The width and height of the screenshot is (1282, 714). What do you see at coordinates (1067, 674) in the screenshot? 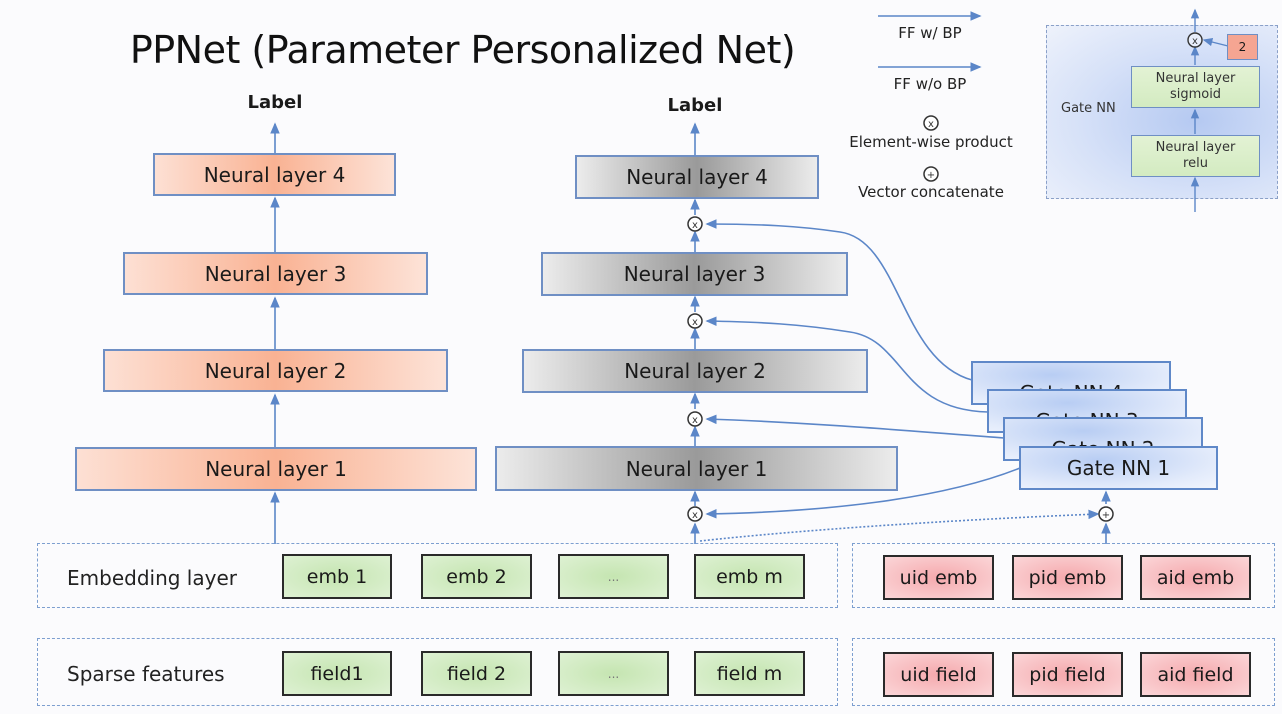
I see `pid-field: pid field` at bounding box center [1067, 674].